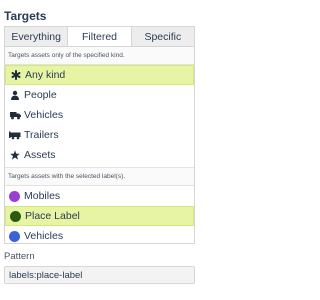 The image size is (320, 300). I want to click on tab-filtered: Filtered, so click(99, 36).